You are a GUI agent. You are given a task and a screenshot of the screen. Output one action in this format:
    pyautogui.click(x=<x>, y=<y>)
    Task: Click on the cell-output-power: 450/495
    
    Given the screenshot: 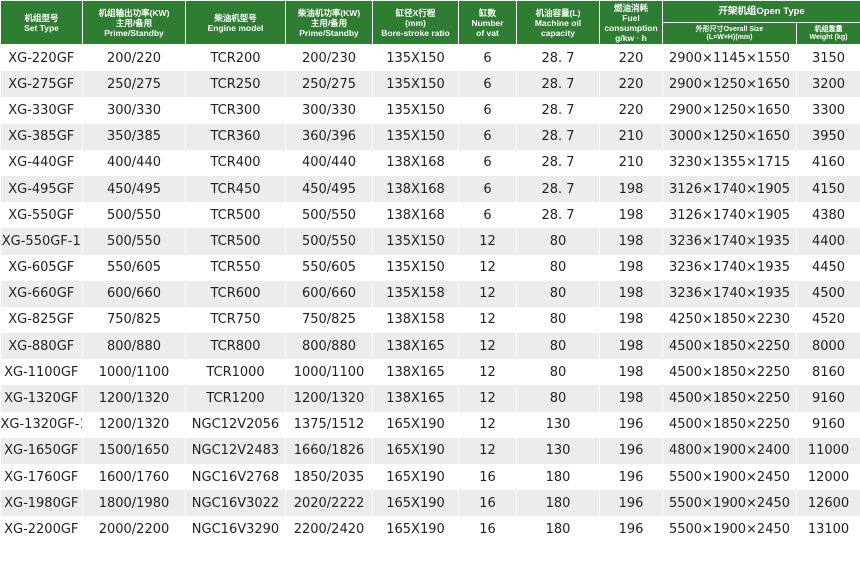 What is the action you would take?
    pyautogui.click(x=134, y=189)
    